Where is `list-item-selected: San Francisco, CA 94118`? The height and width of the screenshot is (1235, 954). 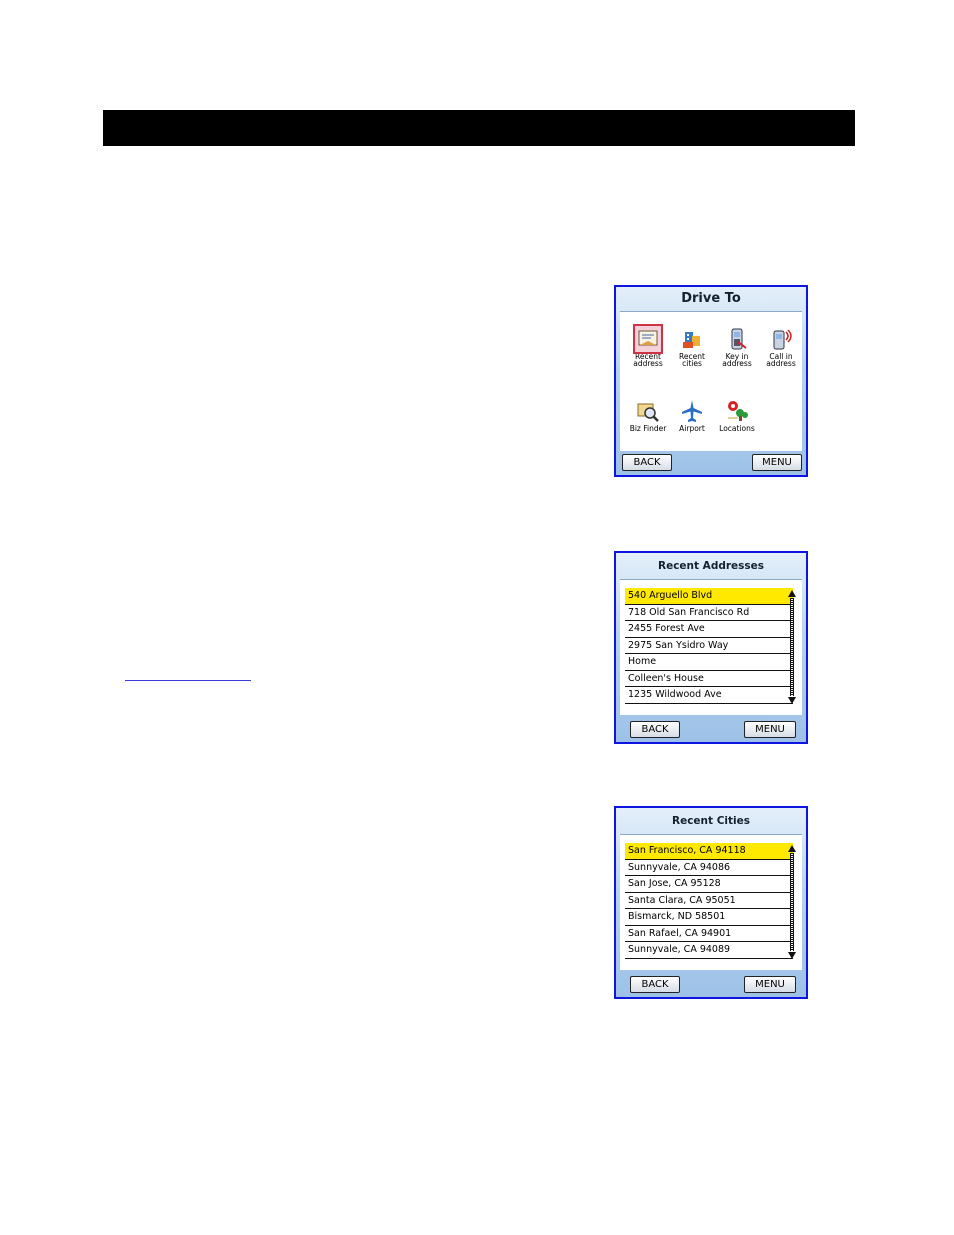
list-item-selected: San Francisco, CA 94118 is located at coordinates (709, 851).